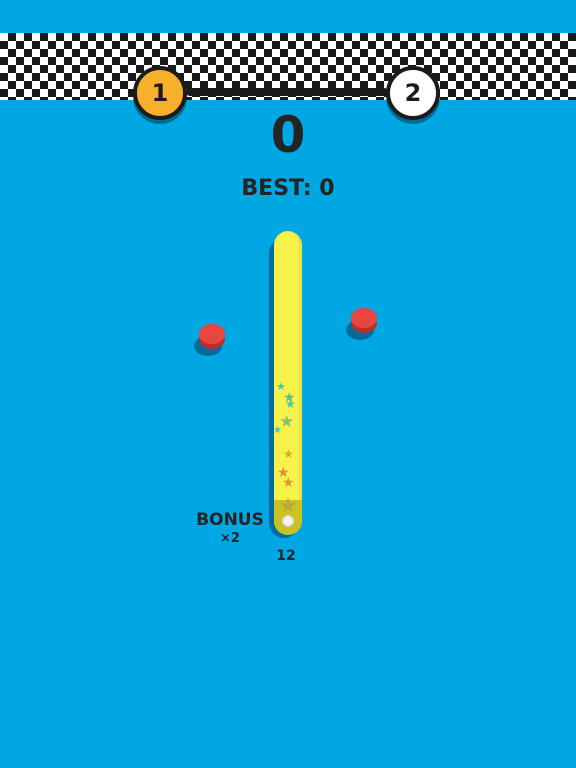 This screenshot has width=576, height=768. Describe the element at coordinates (287, 92) in the screenshot. I see `level-progress-bar` at that location.